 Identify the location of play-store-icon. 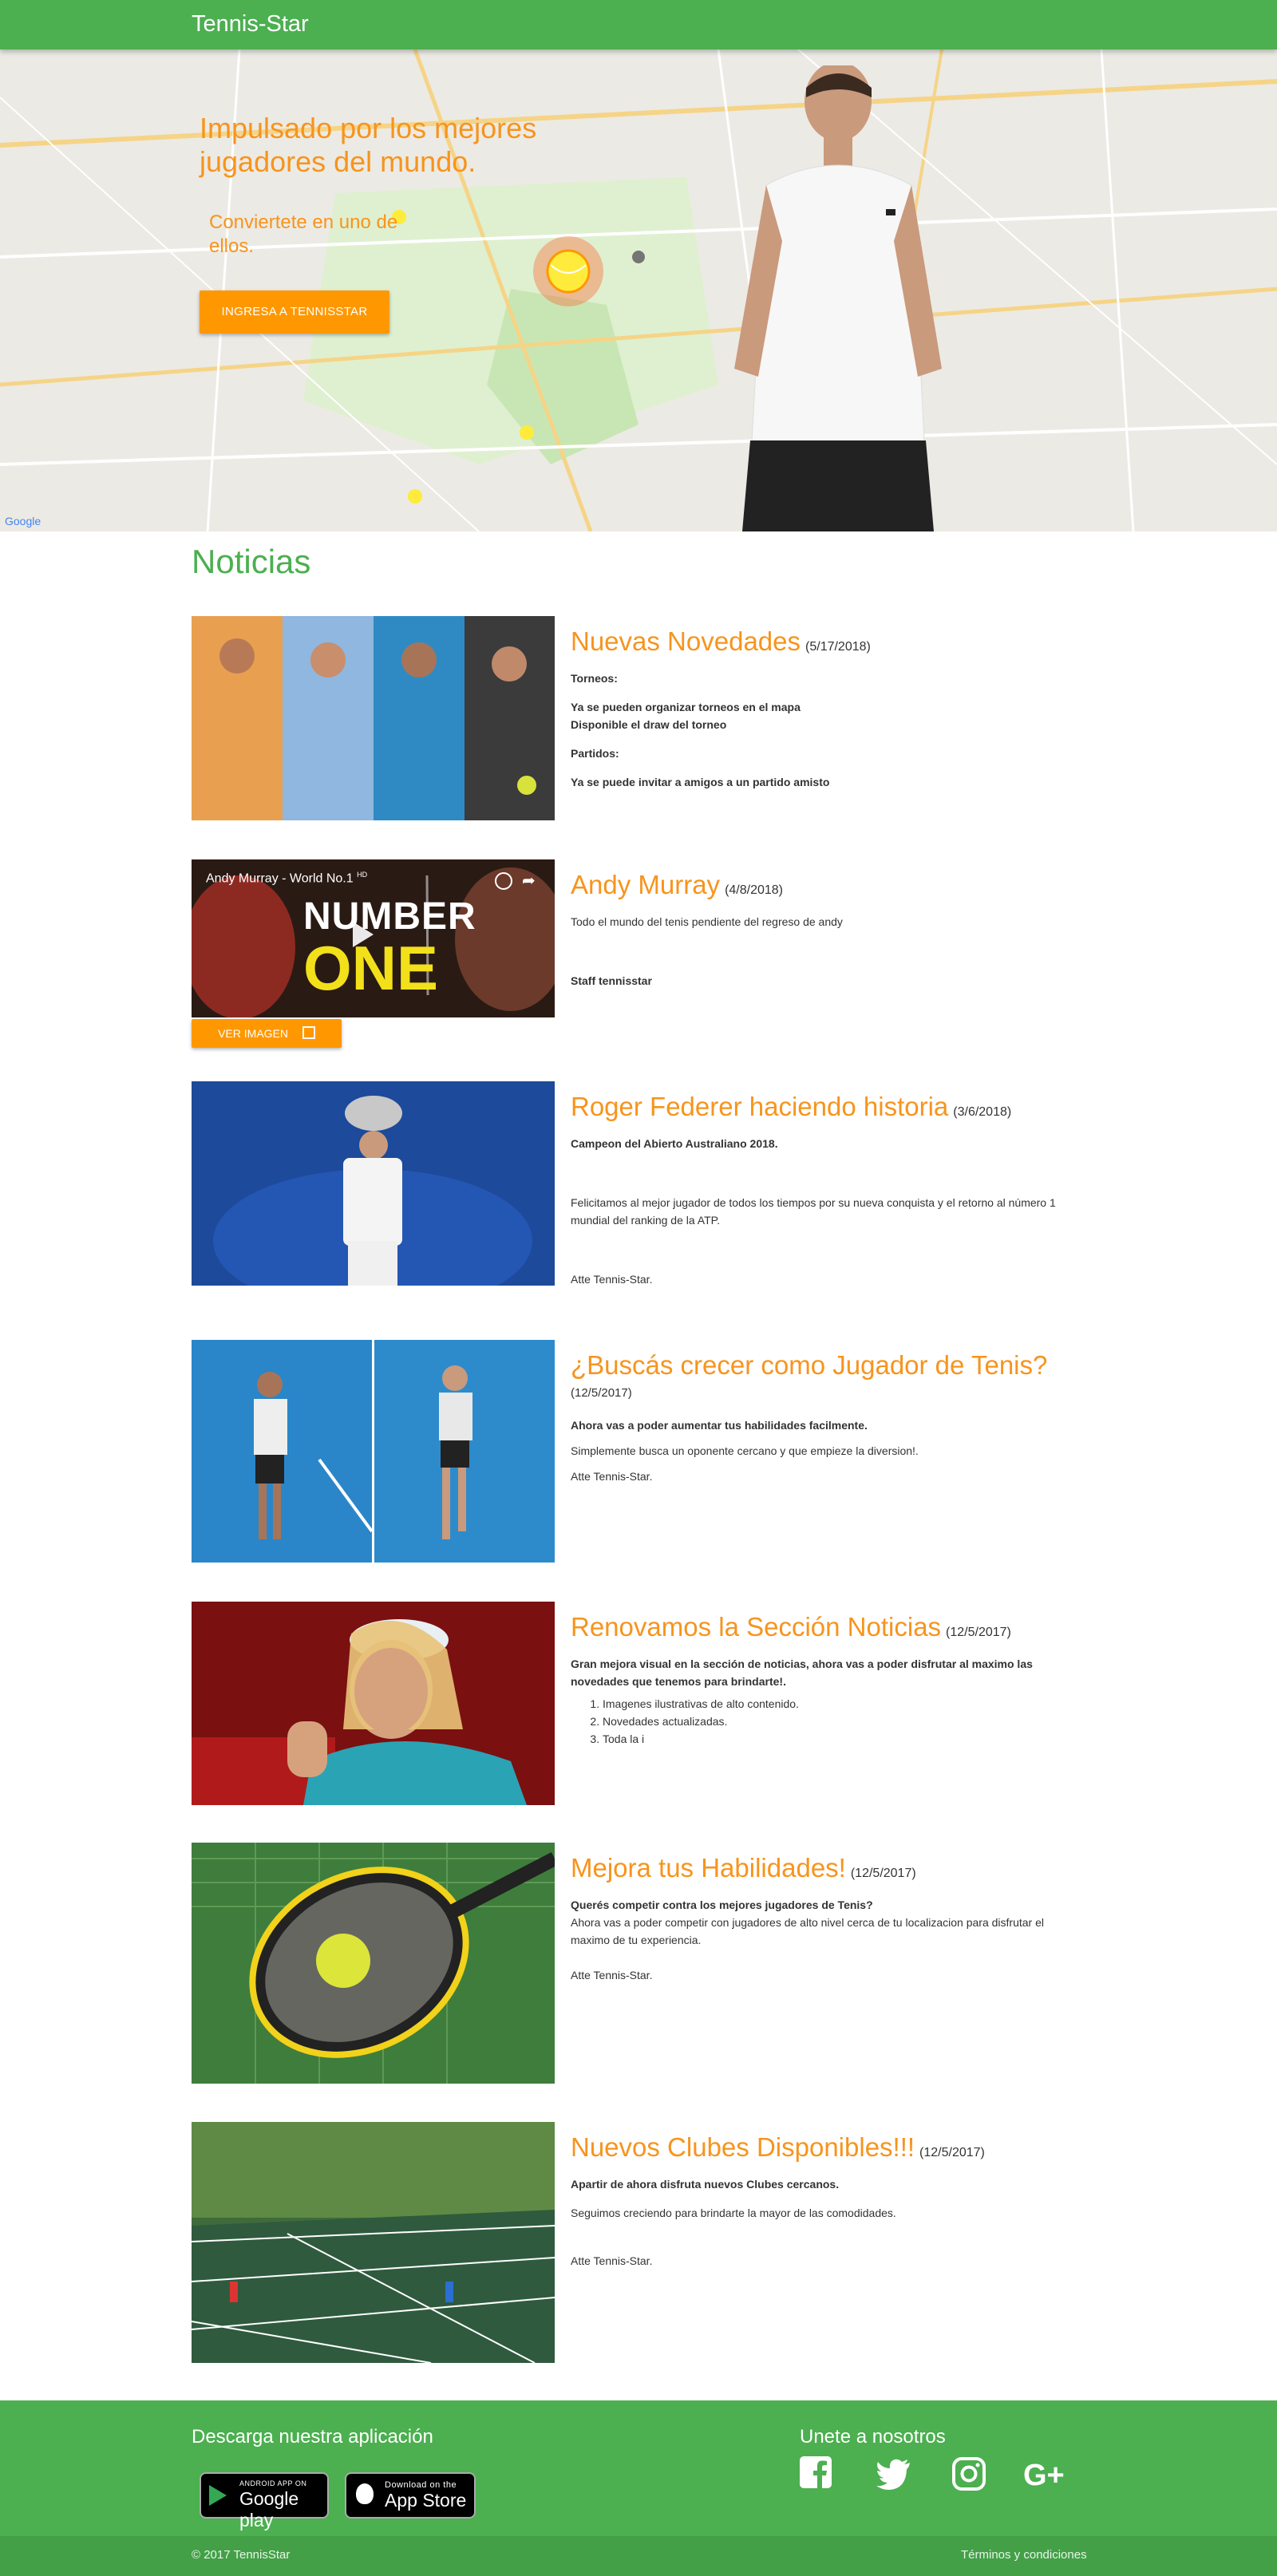
(218, 2495).